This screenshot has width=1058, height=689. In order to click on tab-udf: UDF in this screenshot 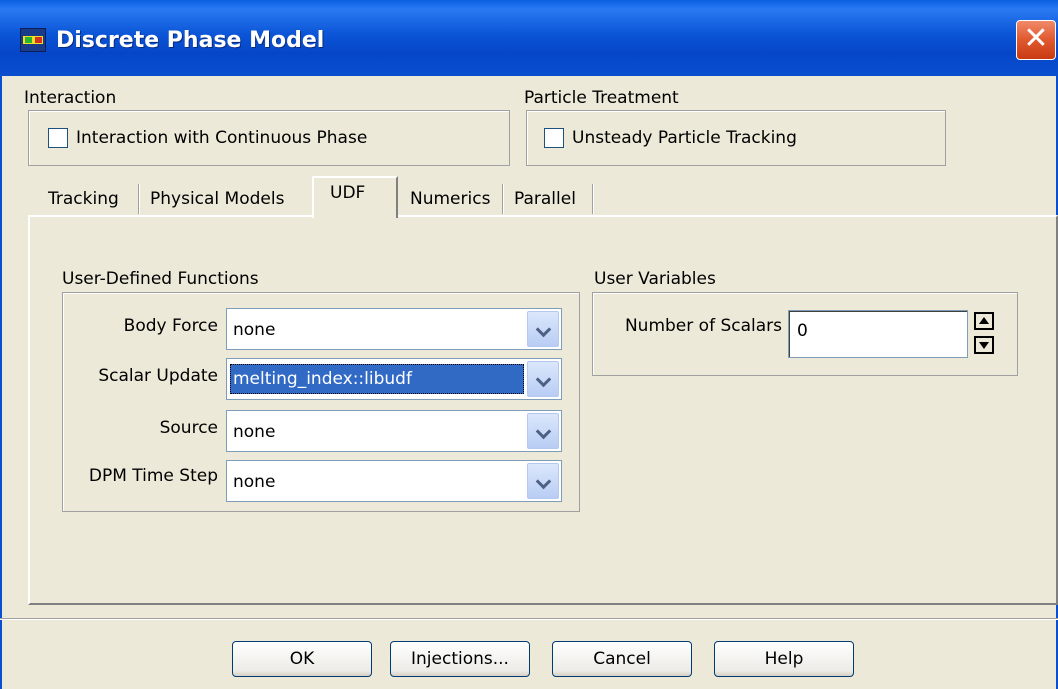, I will do `click(347, 193)`.